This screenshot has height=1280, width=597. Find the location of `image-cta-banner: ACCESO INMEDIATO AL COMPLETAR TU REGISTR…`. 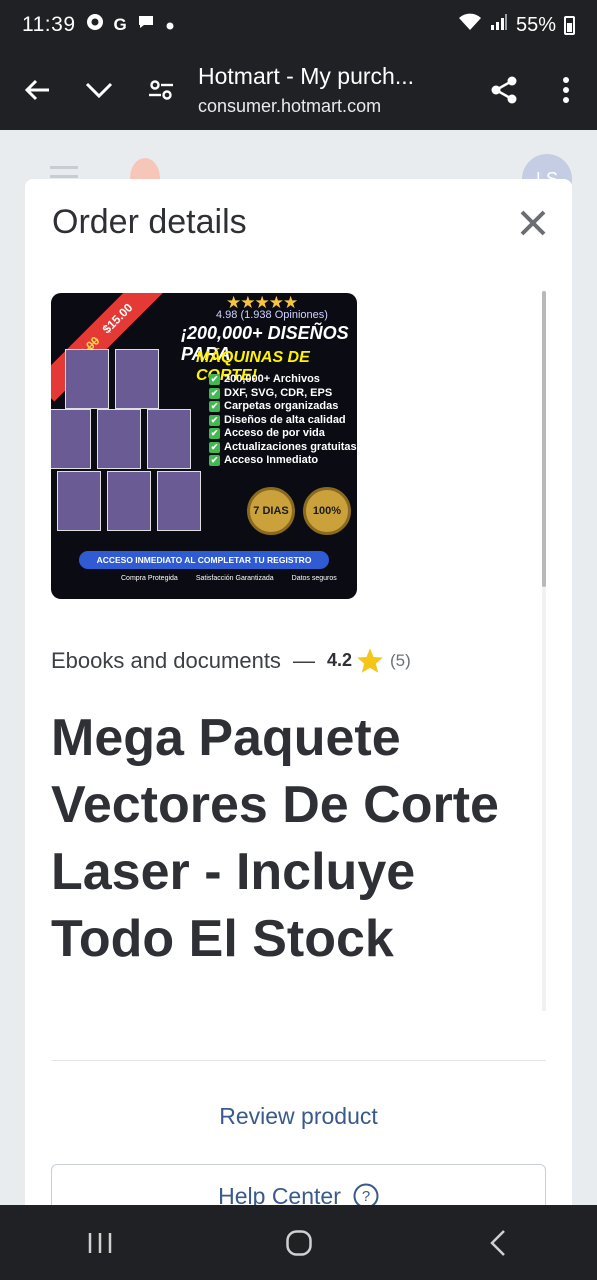

image-cta-banner: ACCESO INMEDIATO AL COMPLETAR TU REGISTR… is located at coordinates (204, 560).